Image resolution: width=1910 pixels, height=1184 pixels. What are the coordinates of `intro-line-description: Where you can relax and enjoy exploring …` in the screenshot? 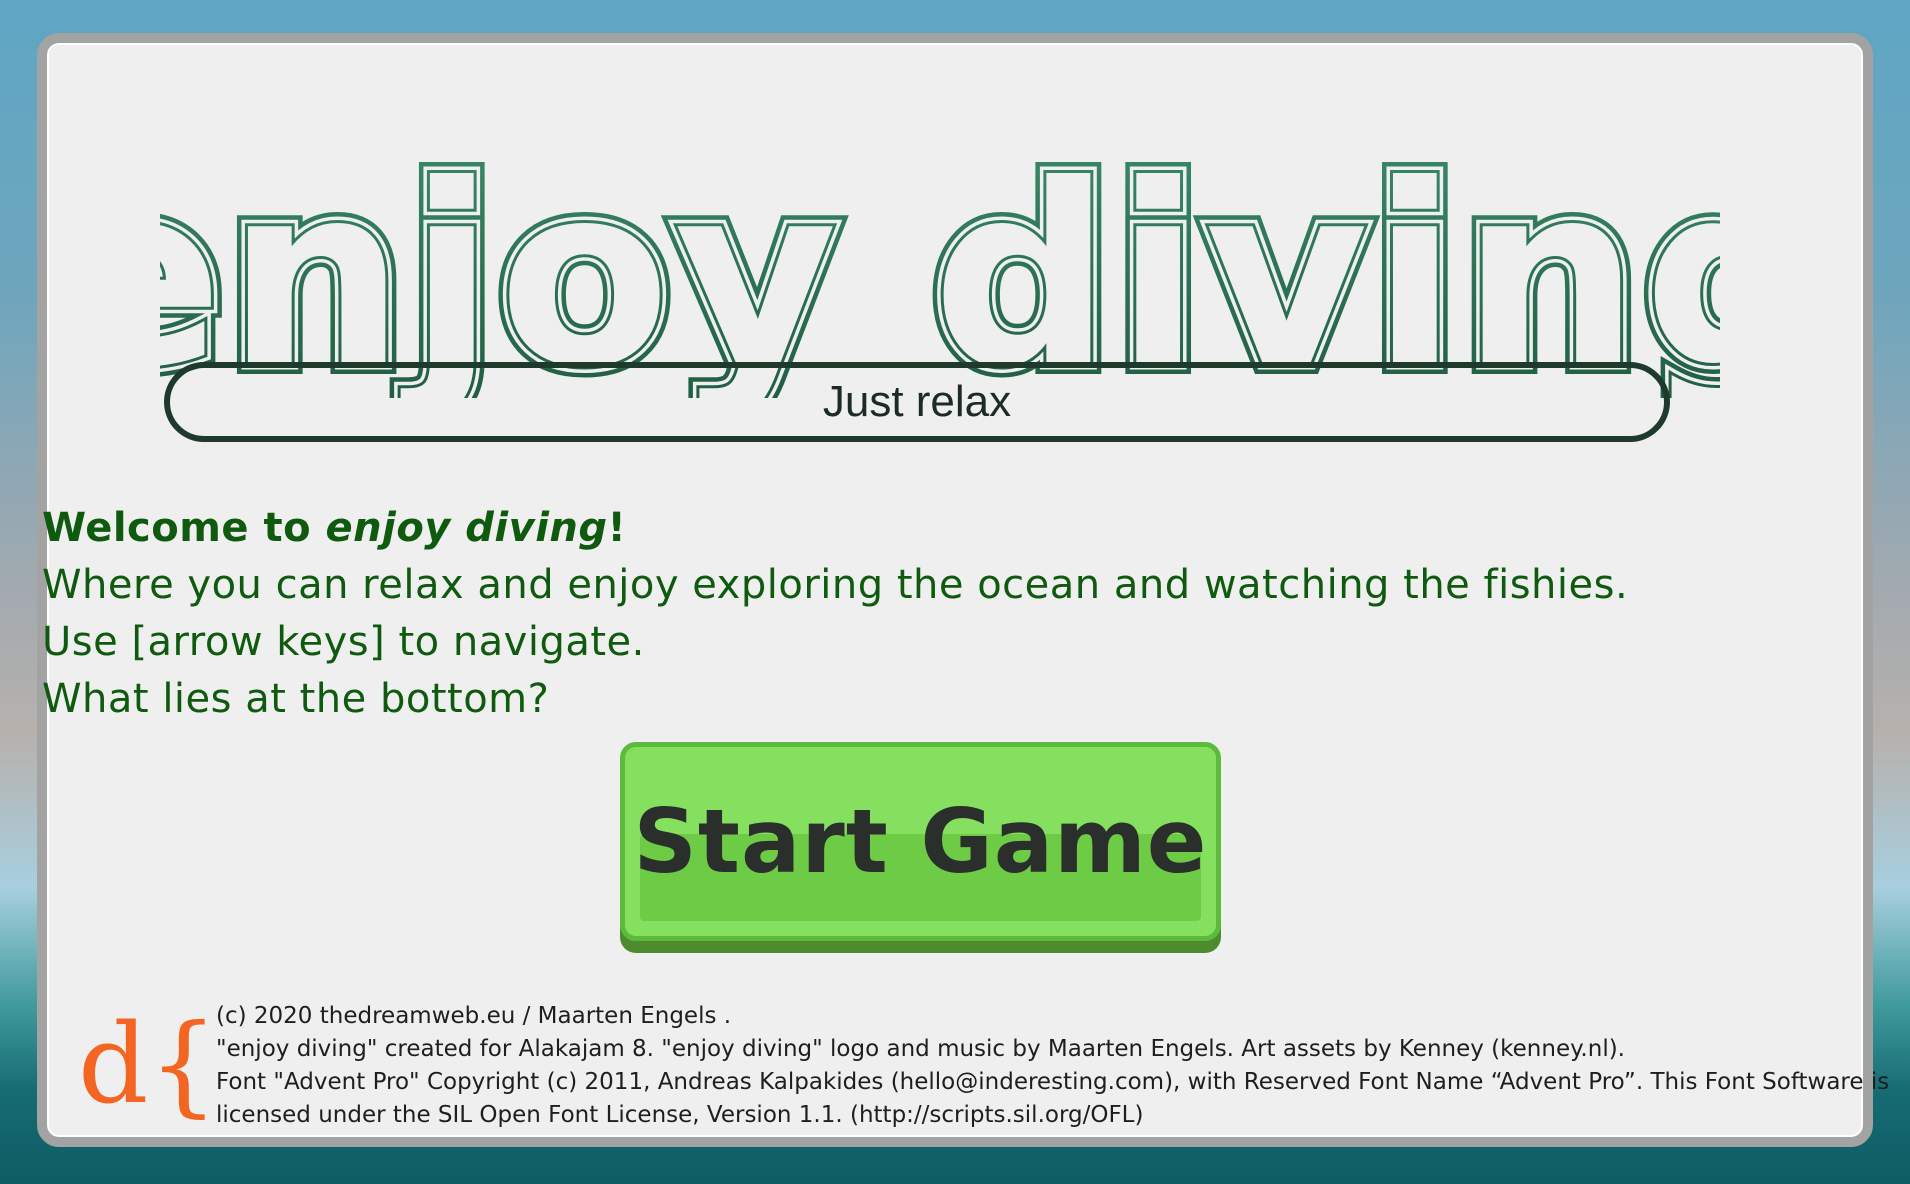 It's located at (835, 585).